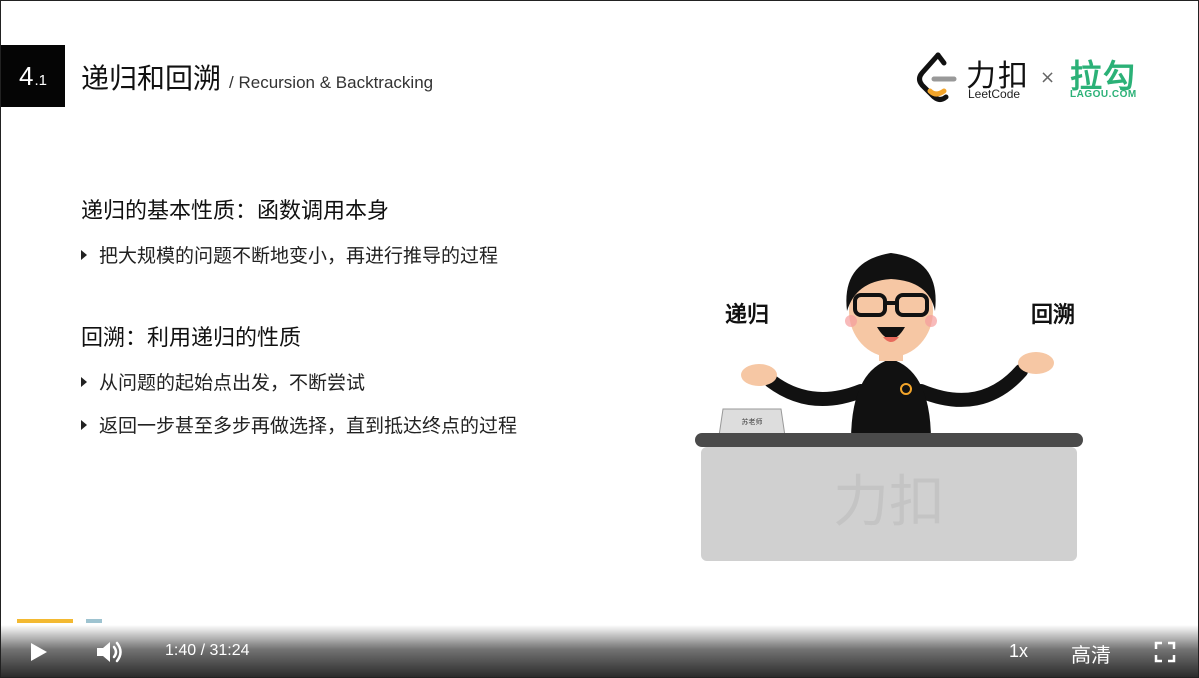  Describe the element at coordinates (38, 652) in the screenshot. I see `play-icon` at that location.